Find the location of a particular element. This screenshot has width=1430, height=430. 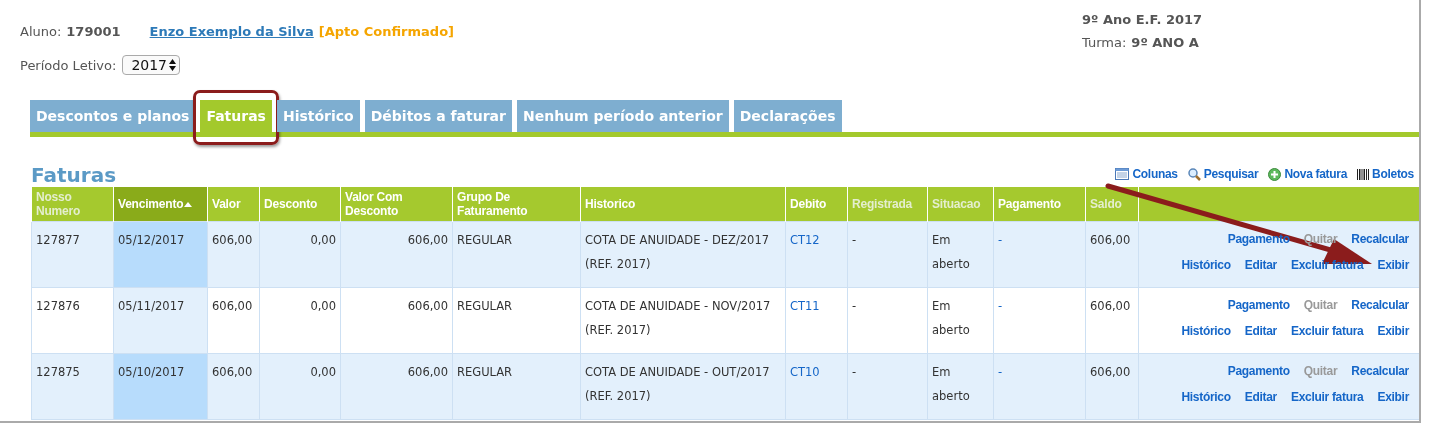

grade-title: 9º Ano E.F. 2017 is located at coordinates (1143, 19).